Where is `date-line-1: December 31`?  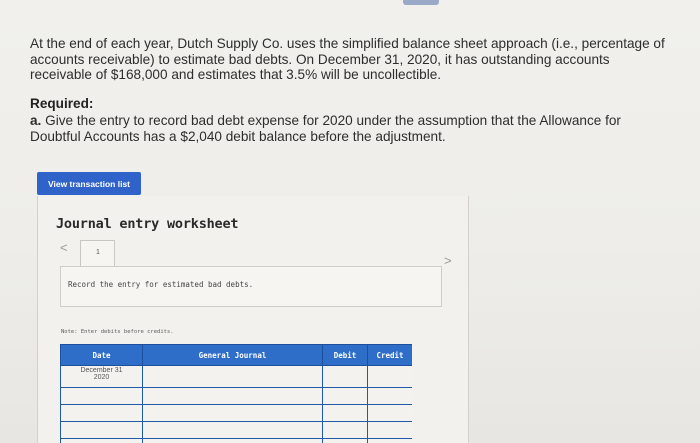 date-line-1: December 31 is located at coordinates (101, 370).